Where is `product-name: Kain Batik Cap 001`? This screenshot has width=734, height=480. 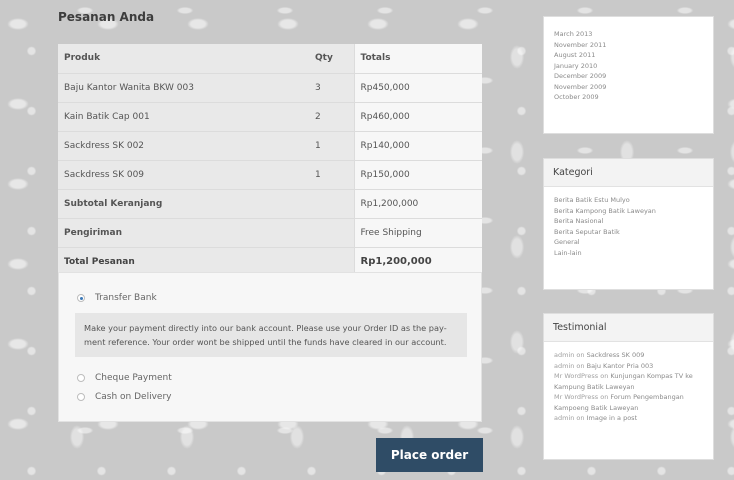
product-name: Kain Batik Cap 001 is located at coordinates (183, 117).